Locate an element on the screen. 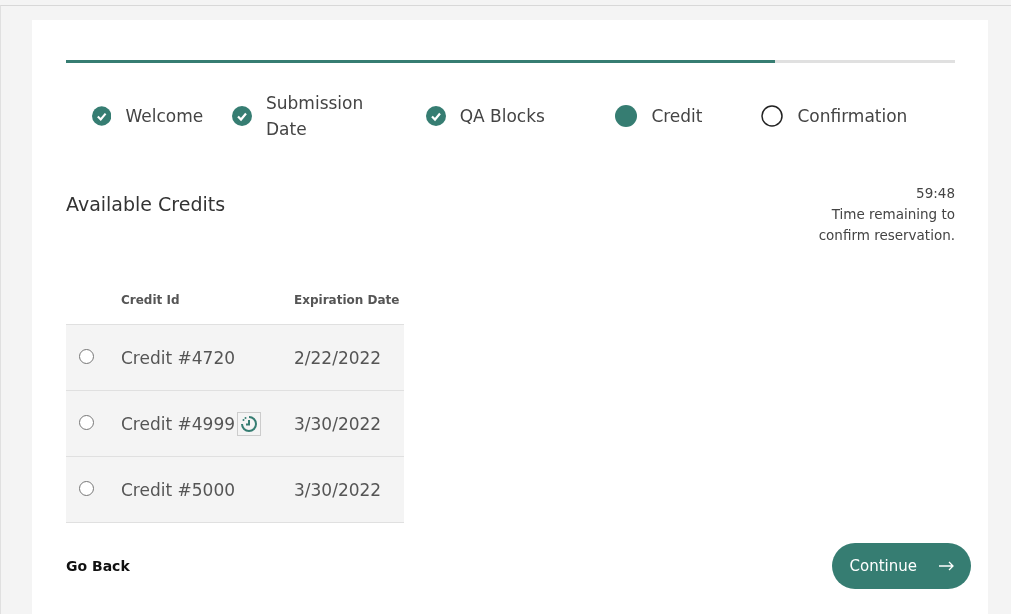  expiration-date: 2/22/2022 is located at coordinates (338, 357).